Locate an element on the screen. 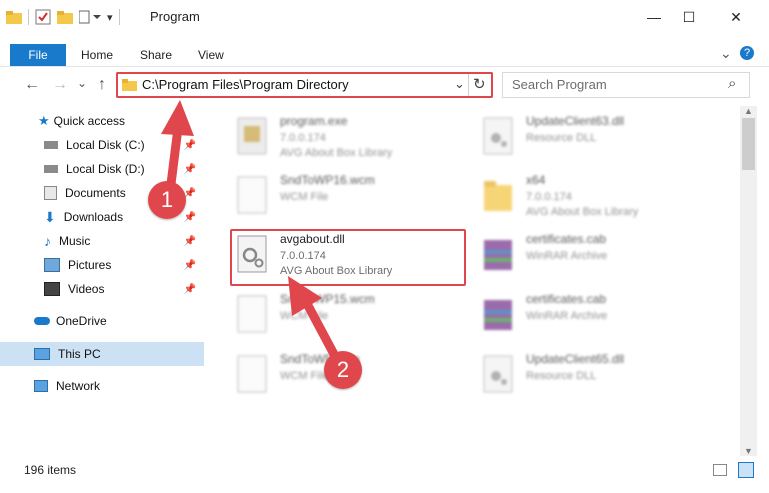 This screenshot has width=769, height=493. large-icons-view-icon is located at coordinates (746, 470).